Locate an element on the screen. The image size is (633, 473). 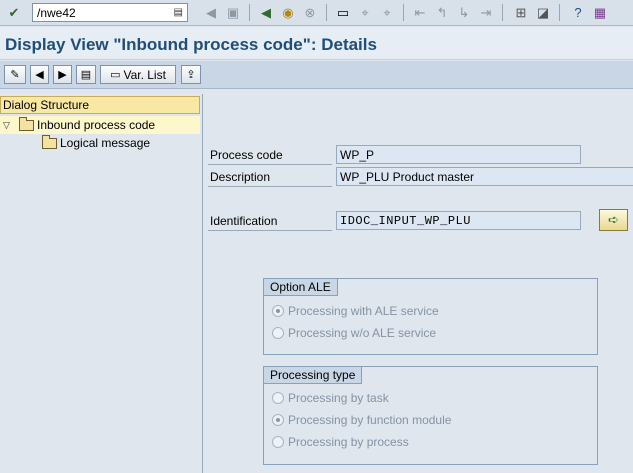
previous-entry-icon: ◀ is located at coordinates (39, 75).